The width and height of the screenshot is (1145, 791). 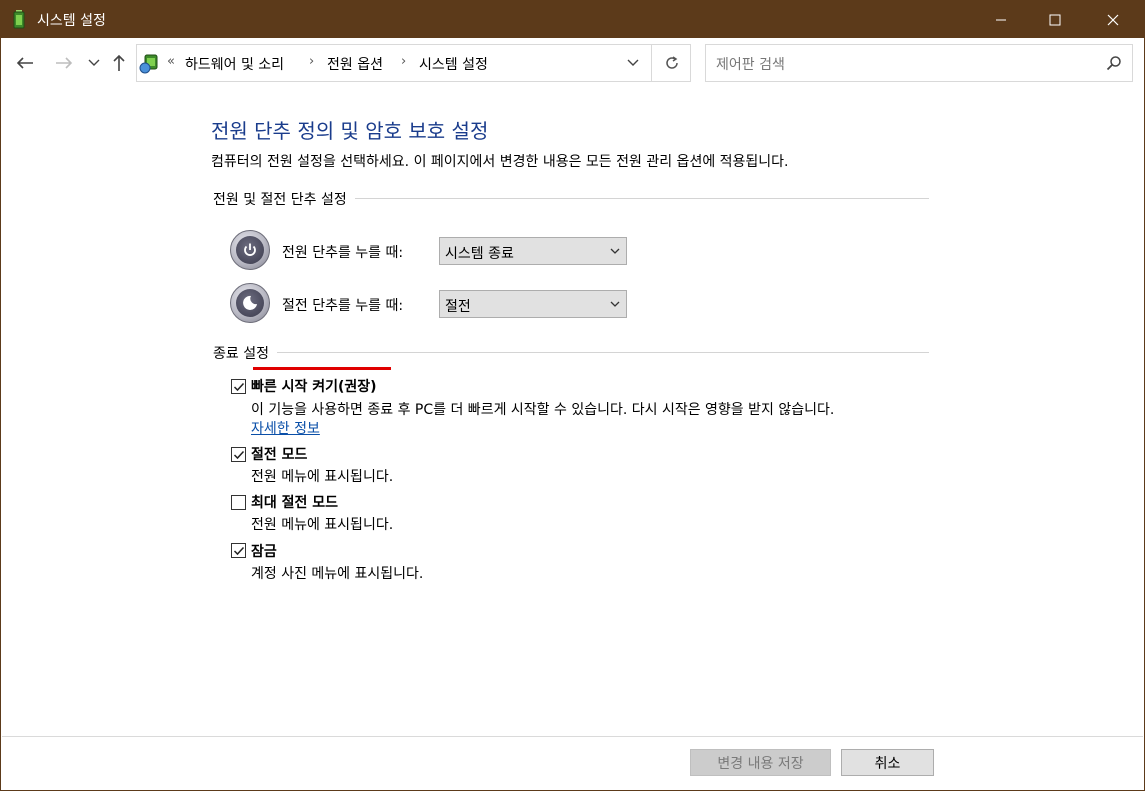 What do you see at coordinates (322, 477) in the screenshot?
I see `sleep-description: 전원 메뉴에 표시됩니다.` at bounding box center [322, 477].